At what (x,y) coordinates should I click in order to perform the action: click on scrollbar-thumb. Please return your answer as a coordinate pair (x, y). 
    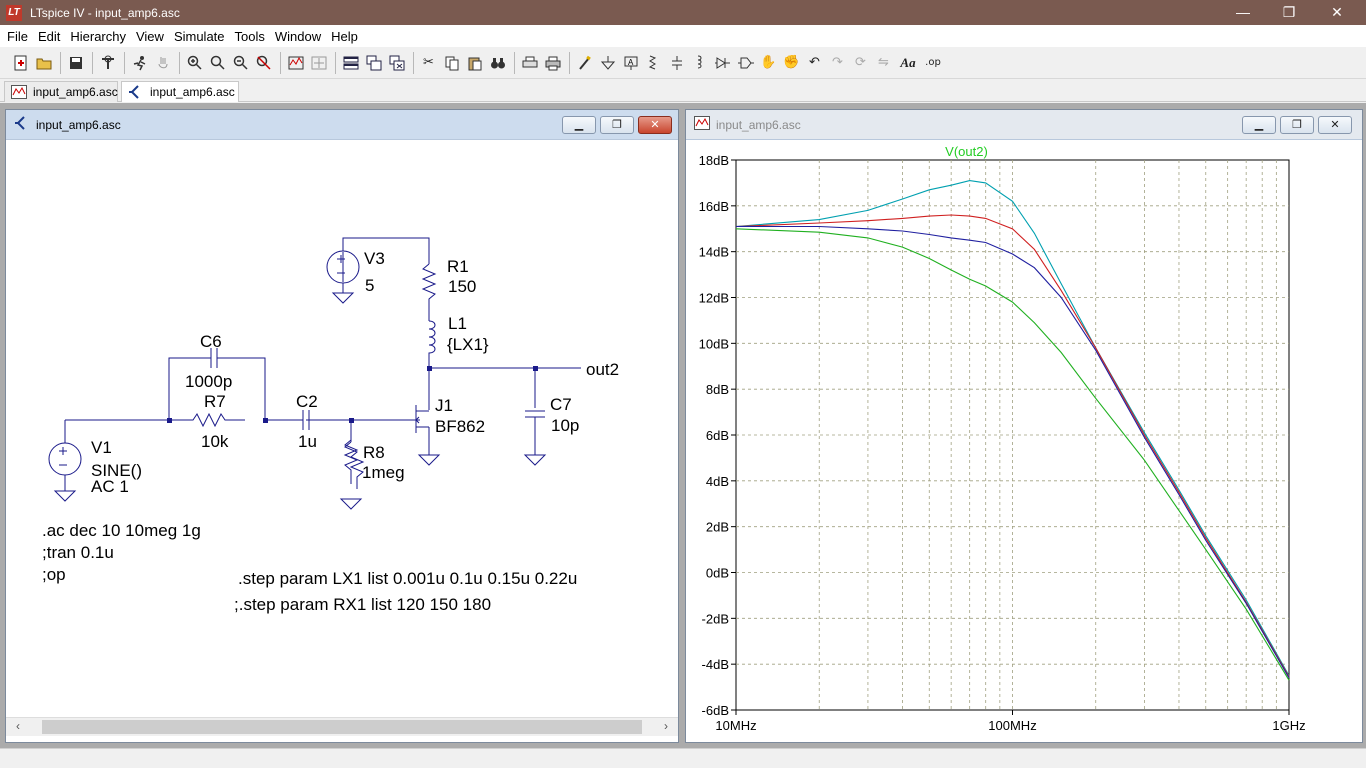
    Looking at the image, I should click on (342, 727).